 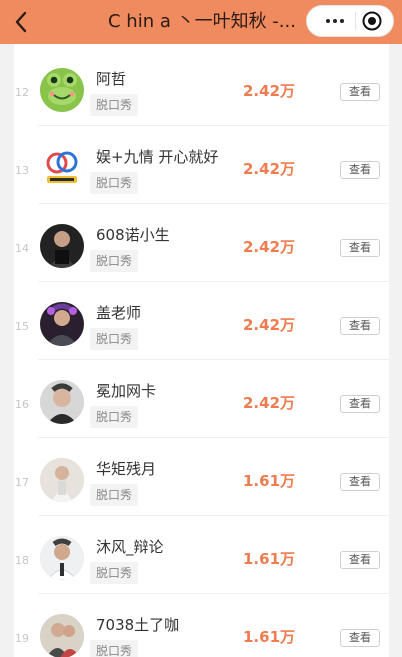 I want to click on rank-number: 19, so click(x=22, y=638).